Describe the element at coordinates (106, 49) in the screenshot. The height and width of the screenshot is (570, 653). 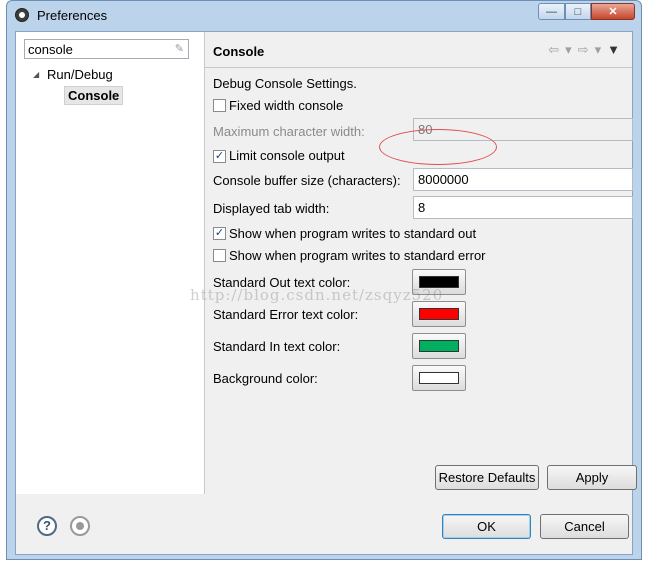
I see `filter-input: console ✎` at that location.